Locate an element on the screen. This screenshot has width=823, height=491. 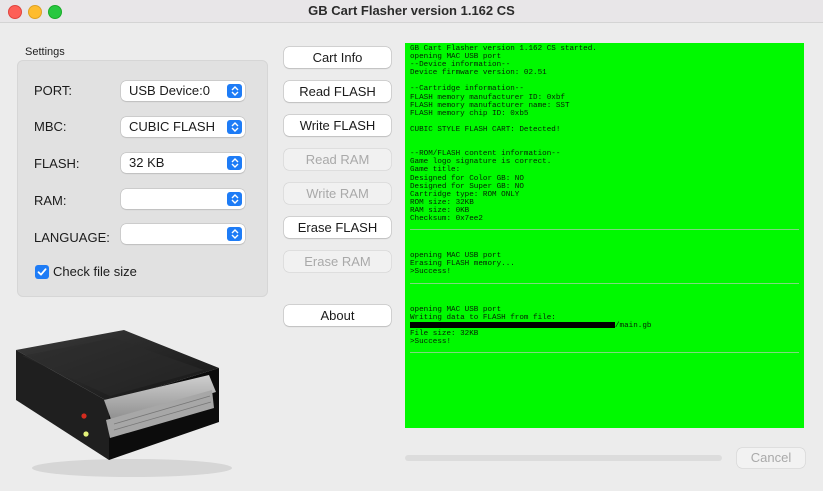
cancel-button: Cancel is located at coordinates (771, 458).